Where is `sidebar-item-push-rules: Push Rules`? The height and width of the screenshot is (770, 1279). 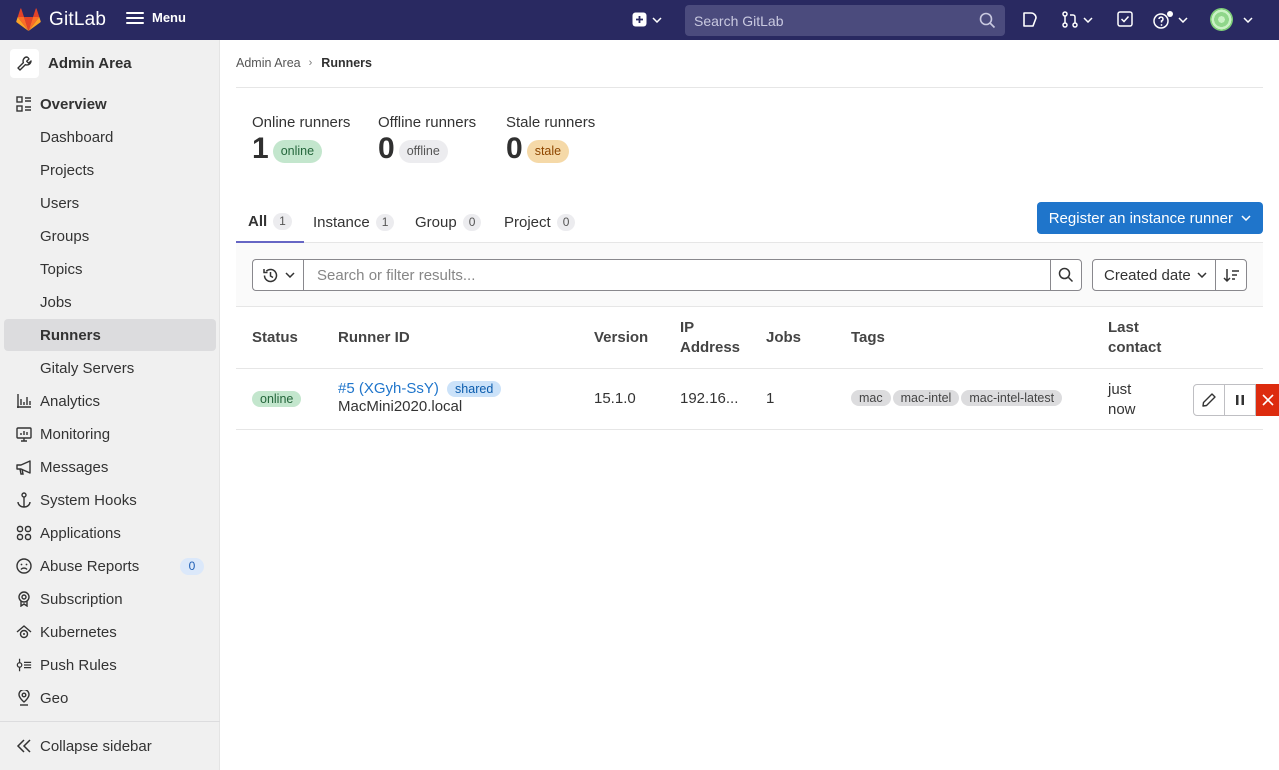 sidebar-item-push-rules: Push Rules is located at coordinates (110, 665).